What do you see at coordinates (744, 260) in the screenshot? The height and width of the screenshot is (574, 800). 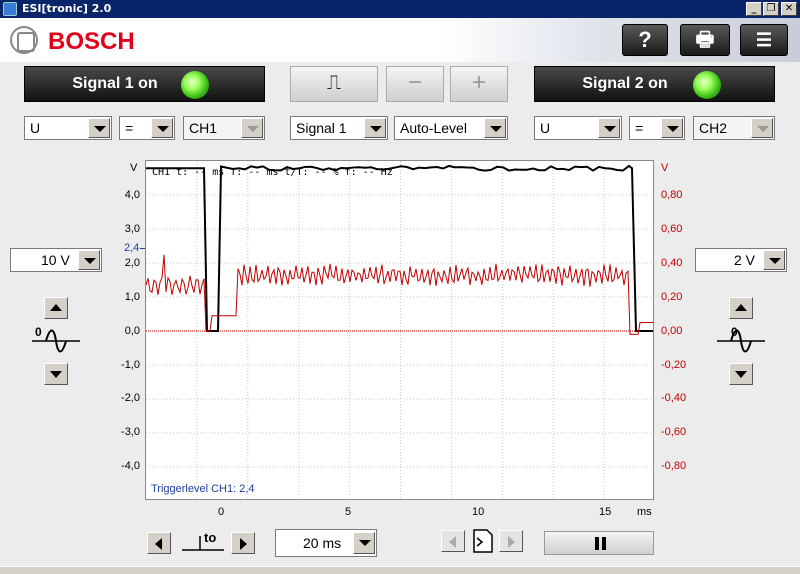 I see `ch2-range-value: 2 V` at bounding box center [744, 260].